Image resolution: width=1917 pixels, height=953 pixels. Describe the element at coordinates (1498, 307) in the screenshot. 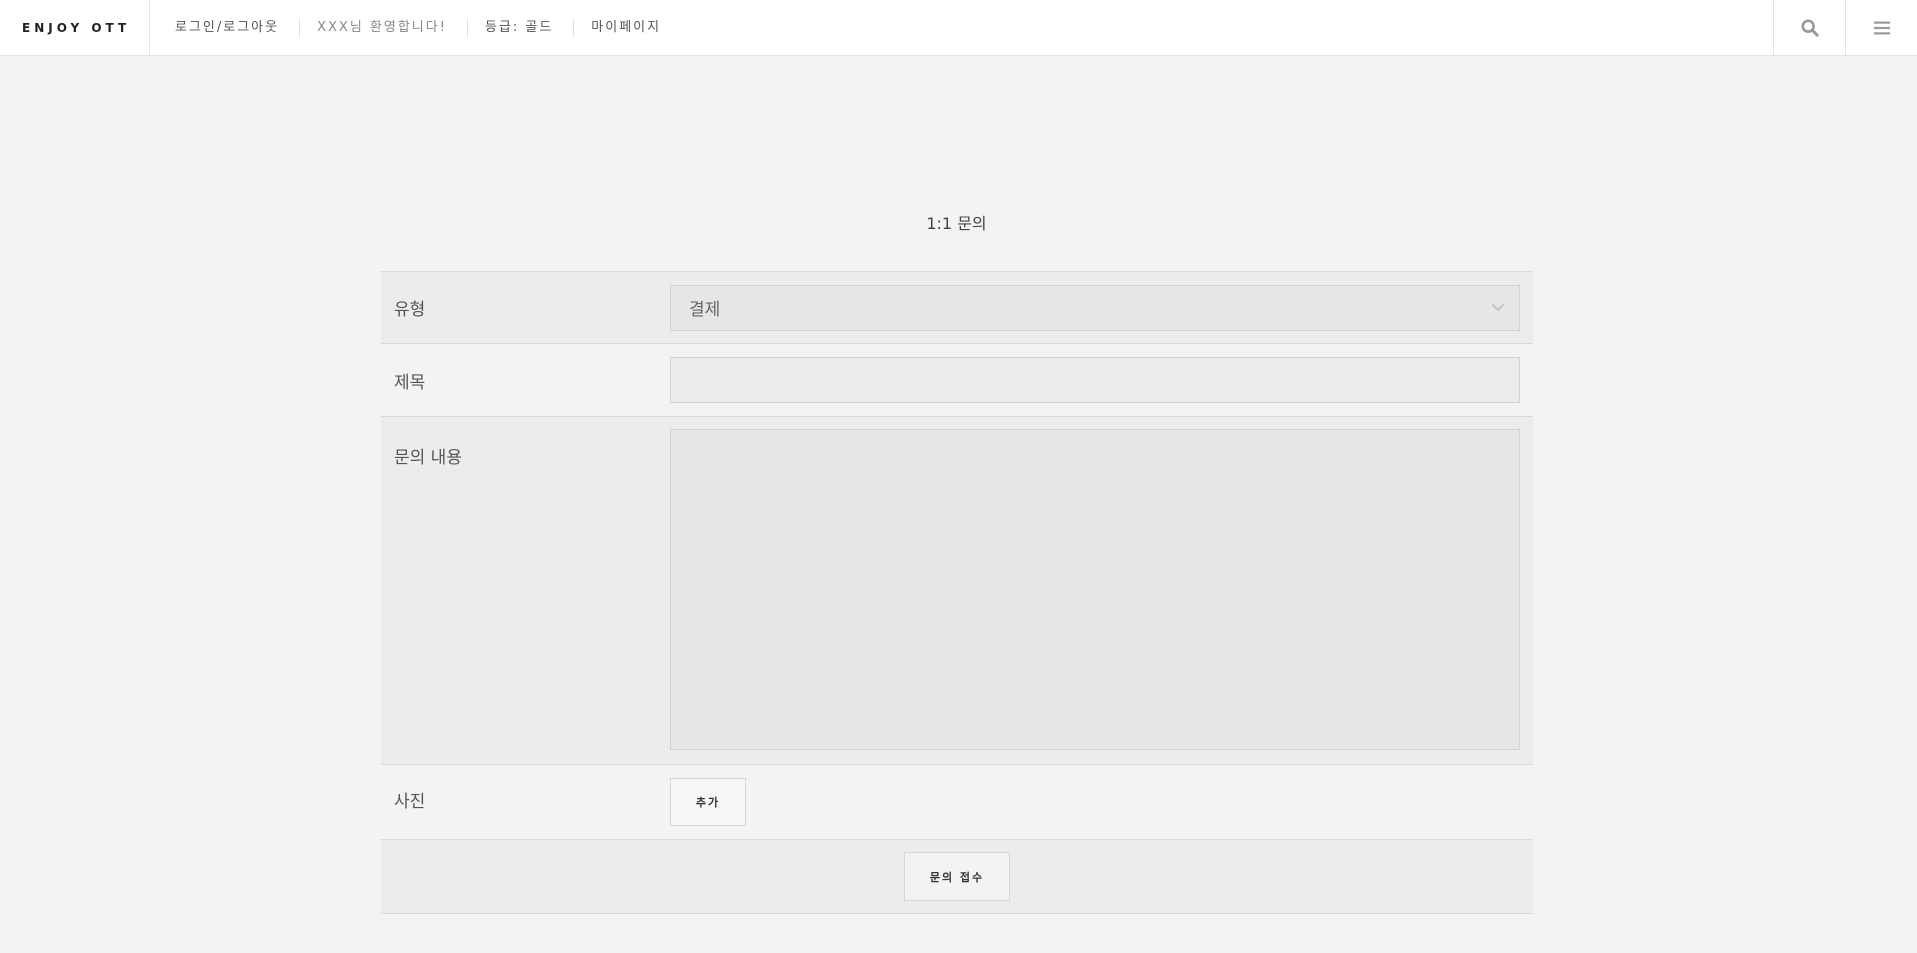

I see `chevron-down-icon` at that location.